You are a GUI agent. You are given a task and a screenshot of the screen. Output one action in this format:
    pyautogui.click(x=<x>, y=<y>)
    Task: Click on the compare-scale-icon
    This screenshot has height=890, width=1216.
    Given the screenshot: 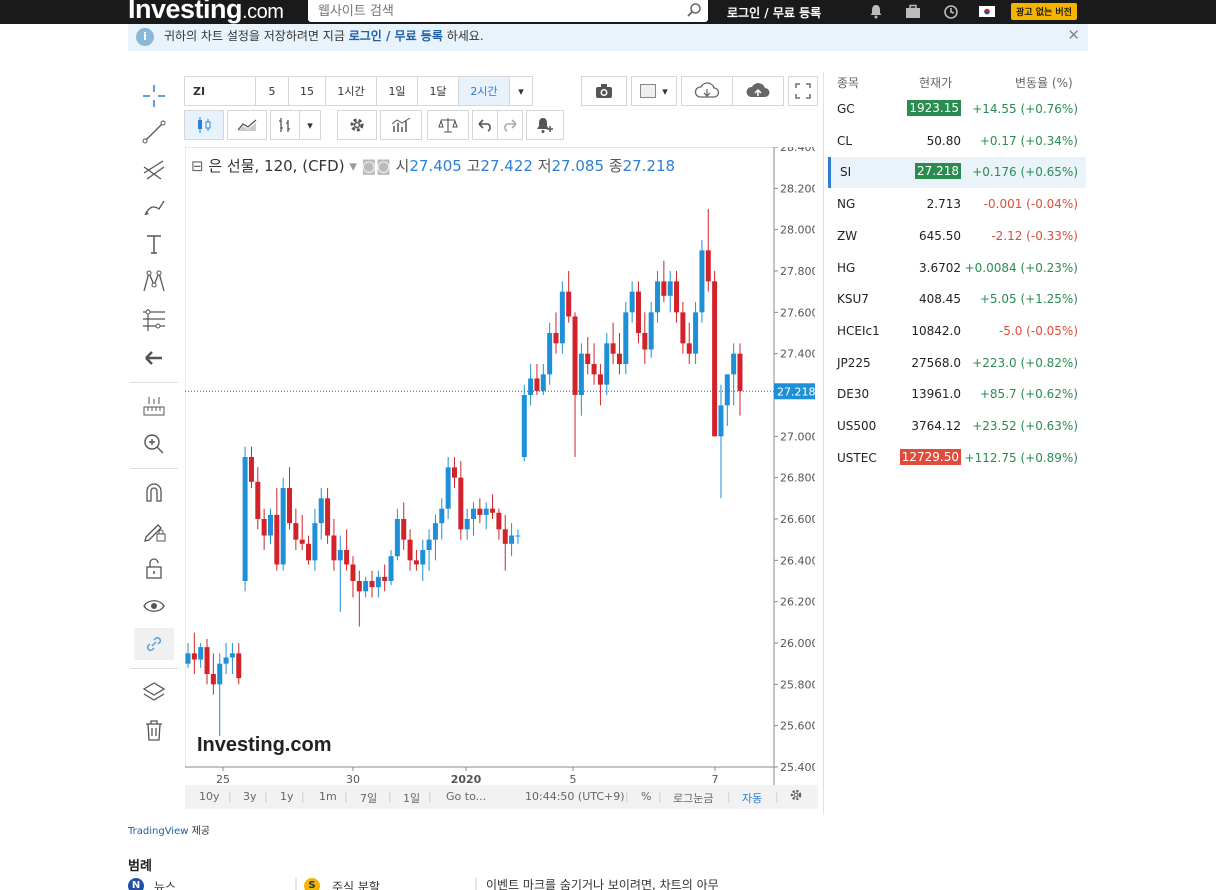 What is the action you would take?
    pyautogui.click(x=448, y=125)
    